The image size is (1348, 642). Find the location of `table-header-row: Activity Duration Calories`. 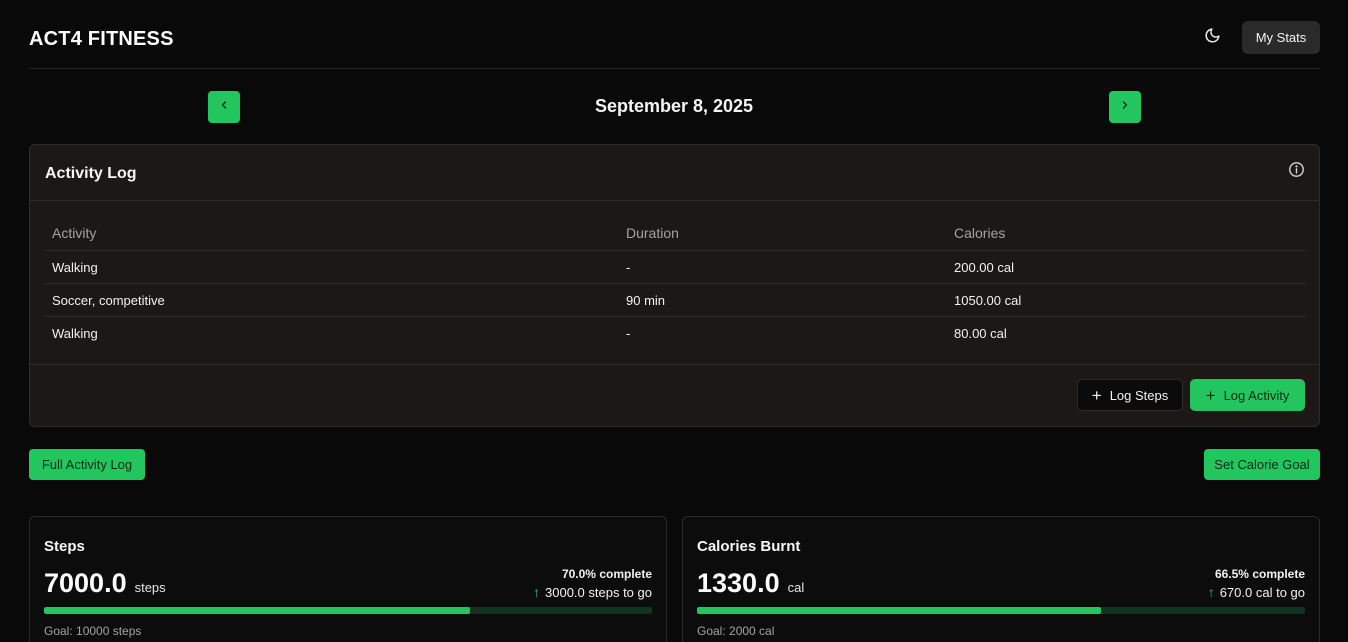

table-header-row: Activity Duration Calories is located at coordinates (675, 233).